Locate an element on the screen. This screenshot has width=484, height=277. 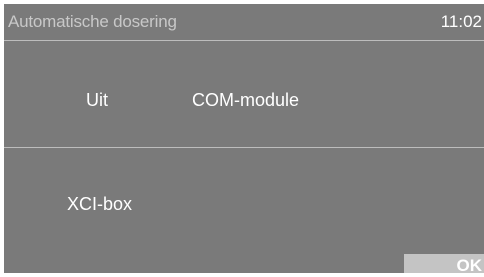
bottom-bar: OK is located at coordinates (244, 263).